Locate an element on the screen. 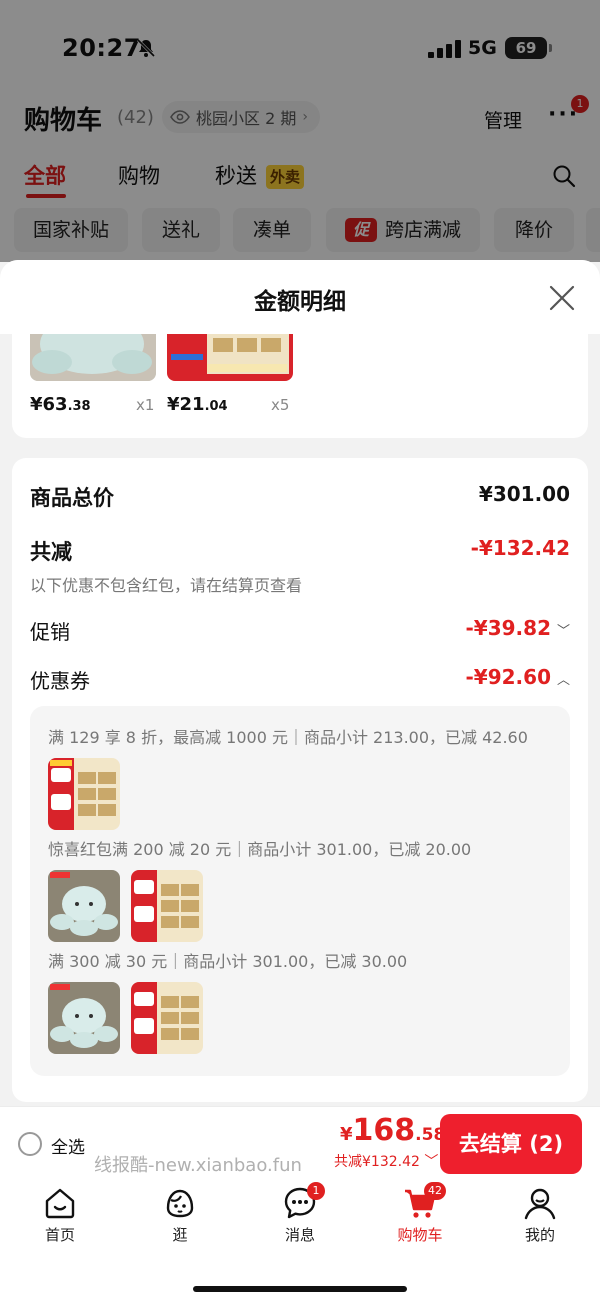  select-all-label: 全选 is located at coordinates (68, 1145).